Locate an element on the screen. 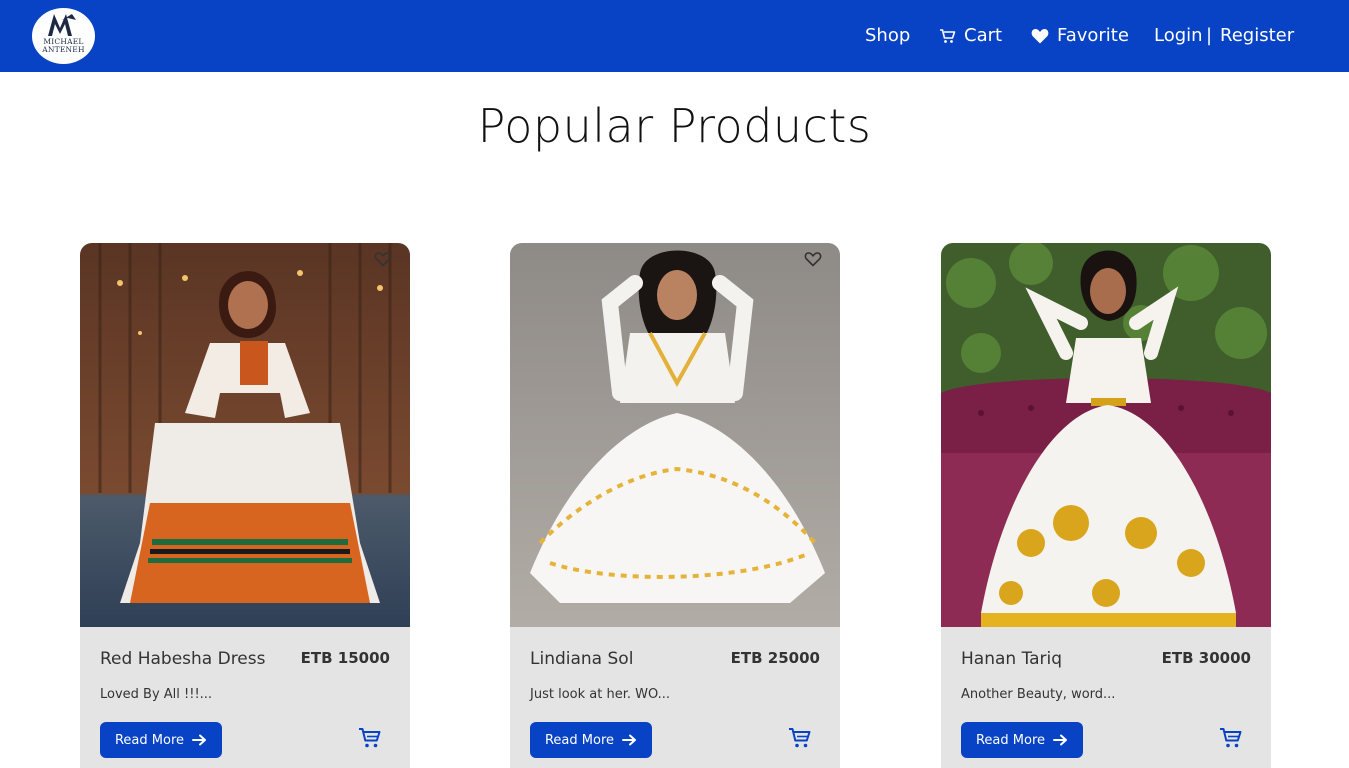 The height and width of the screenshot is (768, 1349). logo-text-line2: ANTENEH is located at coordinates (63, 49).